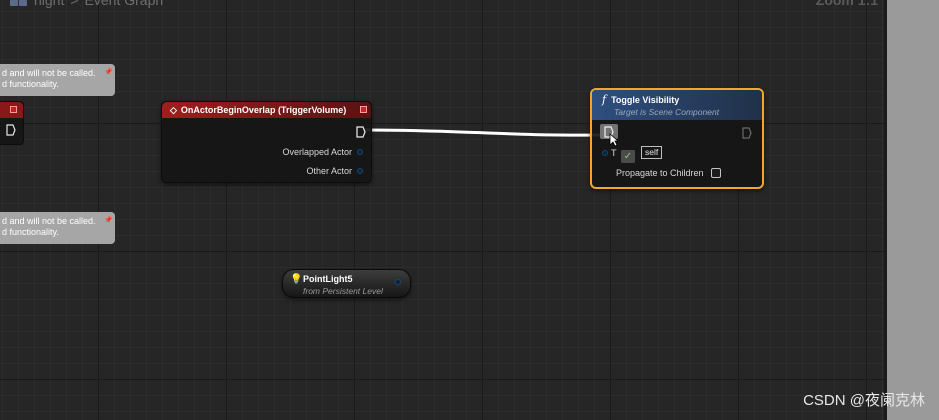 The image size is (939, 420). What do you see at coordinates (660, 173) in the screenshot?
I see `pin-label: Propagate to Children` at bounding box center [660, 173].